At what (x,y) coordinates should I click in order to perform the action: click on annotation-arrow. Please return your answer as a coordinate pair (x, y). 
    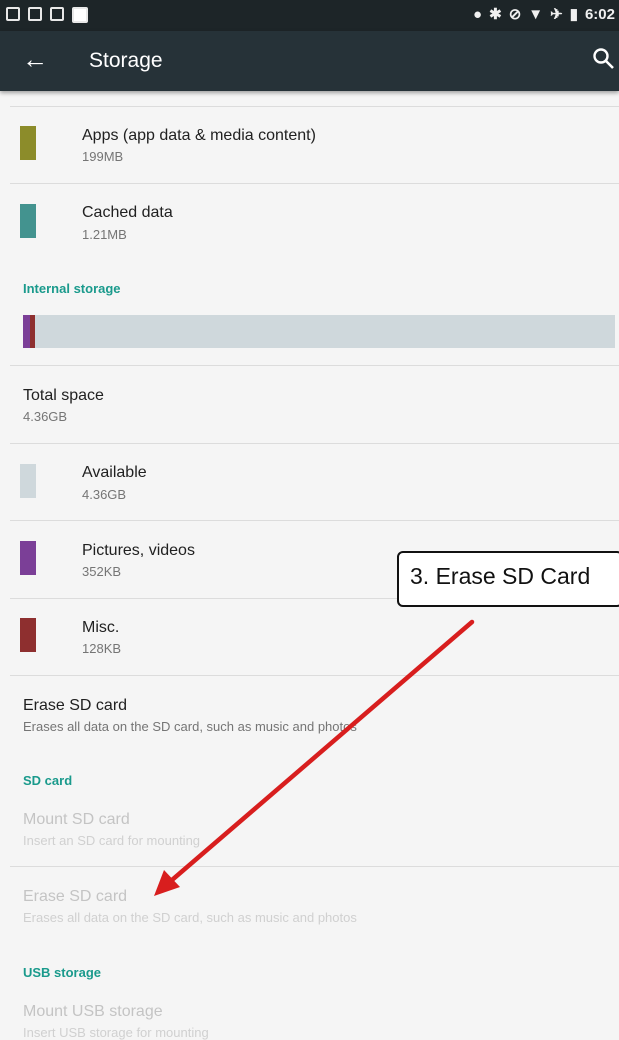
    Looking at the image, I should click on (314, 757).